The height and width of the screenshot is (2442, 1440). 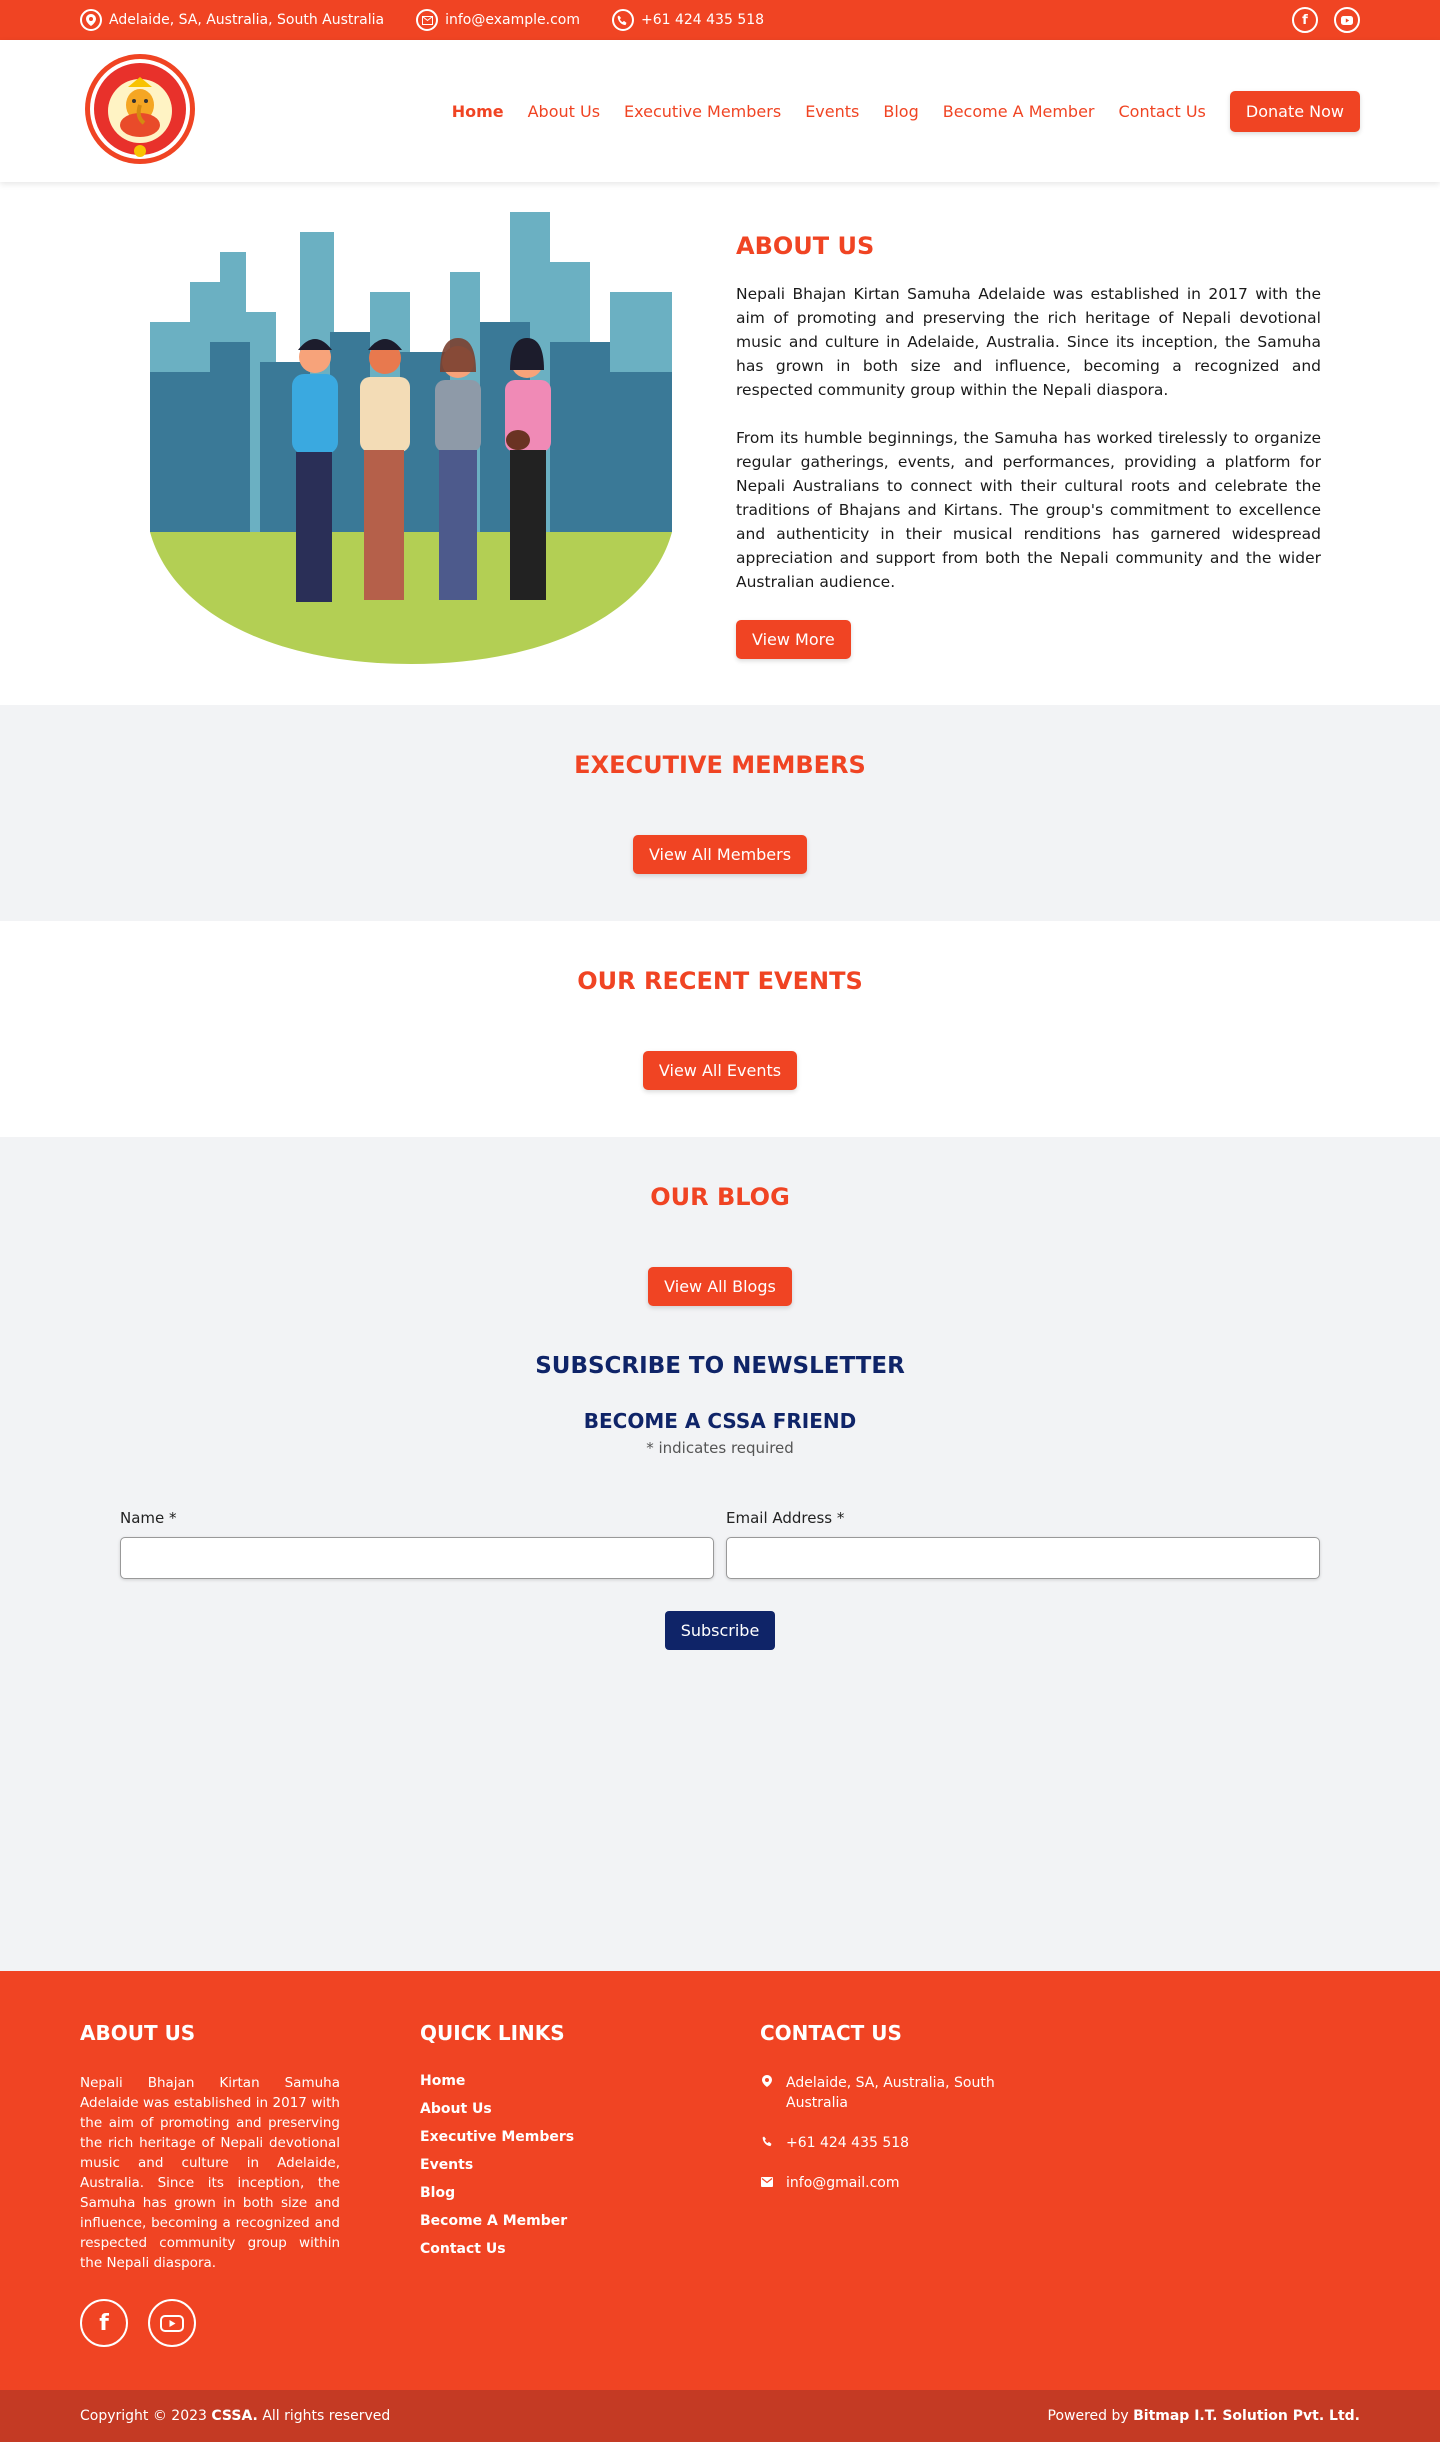 What do you see at coordinates (843, 2183) in the screenshot?
I see `footer-email: info@gmail.com` at bounding box center [843, 2183].